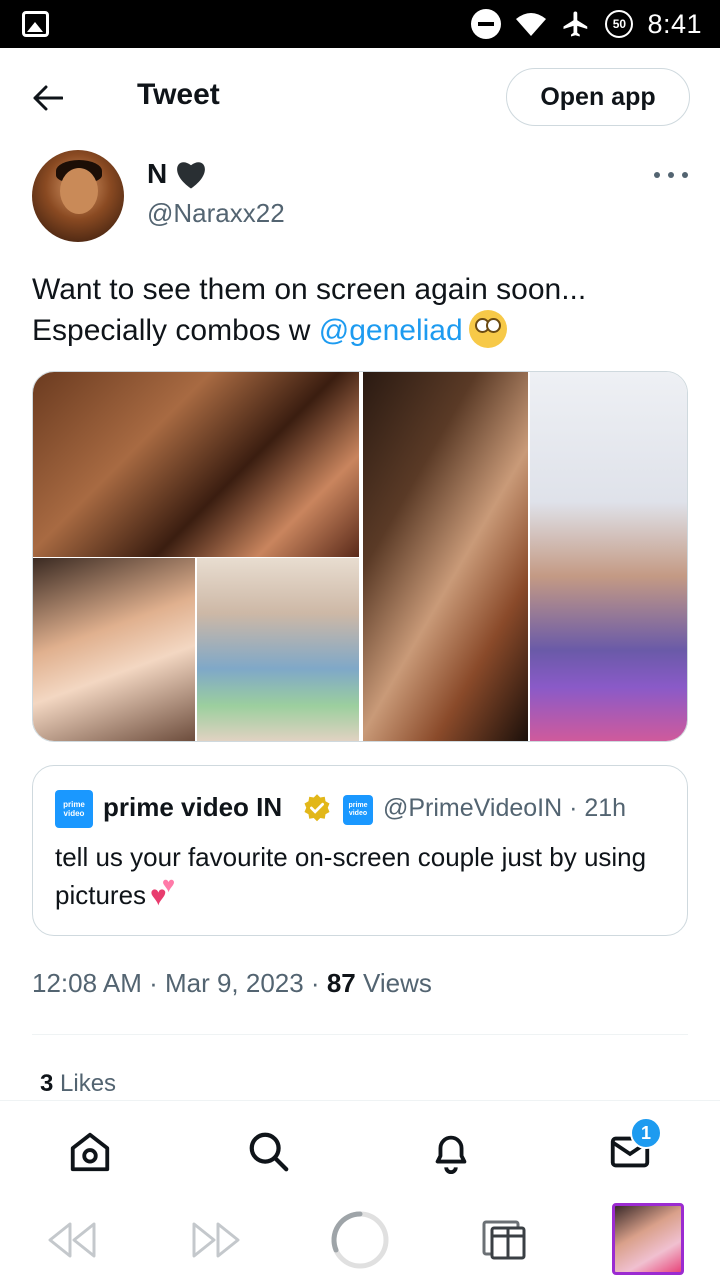 The width and height of the screenshot is (720, 1280). Describe the element at coordinates (486, 24) in the screenshot. I see `do-not-disturb-icon` at that location.